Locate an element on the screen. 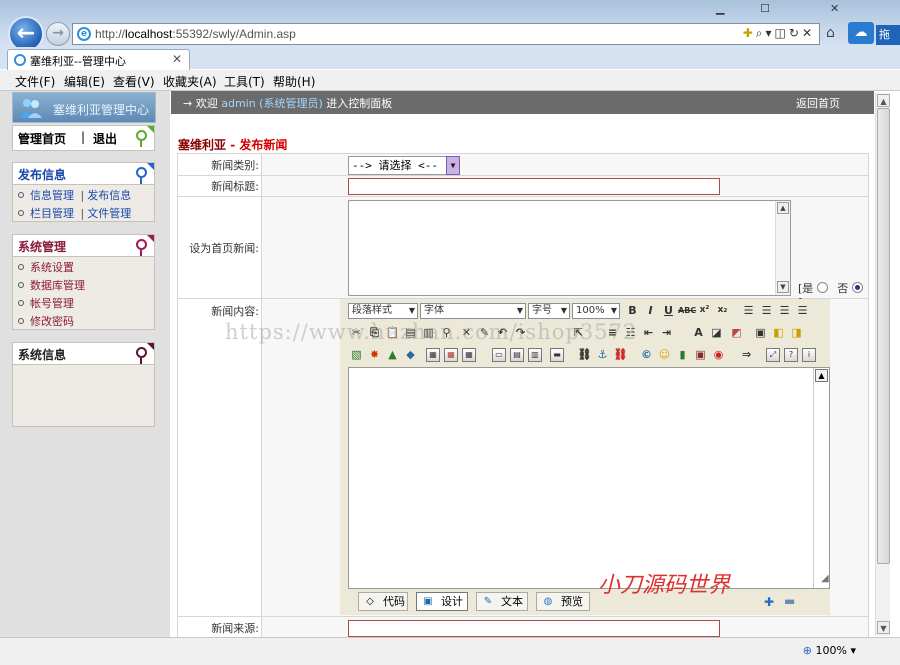 The width and height of the screenshot is (900, 665). sidebar-item-label: 数据库管理 is located at coordinates (57, 285).